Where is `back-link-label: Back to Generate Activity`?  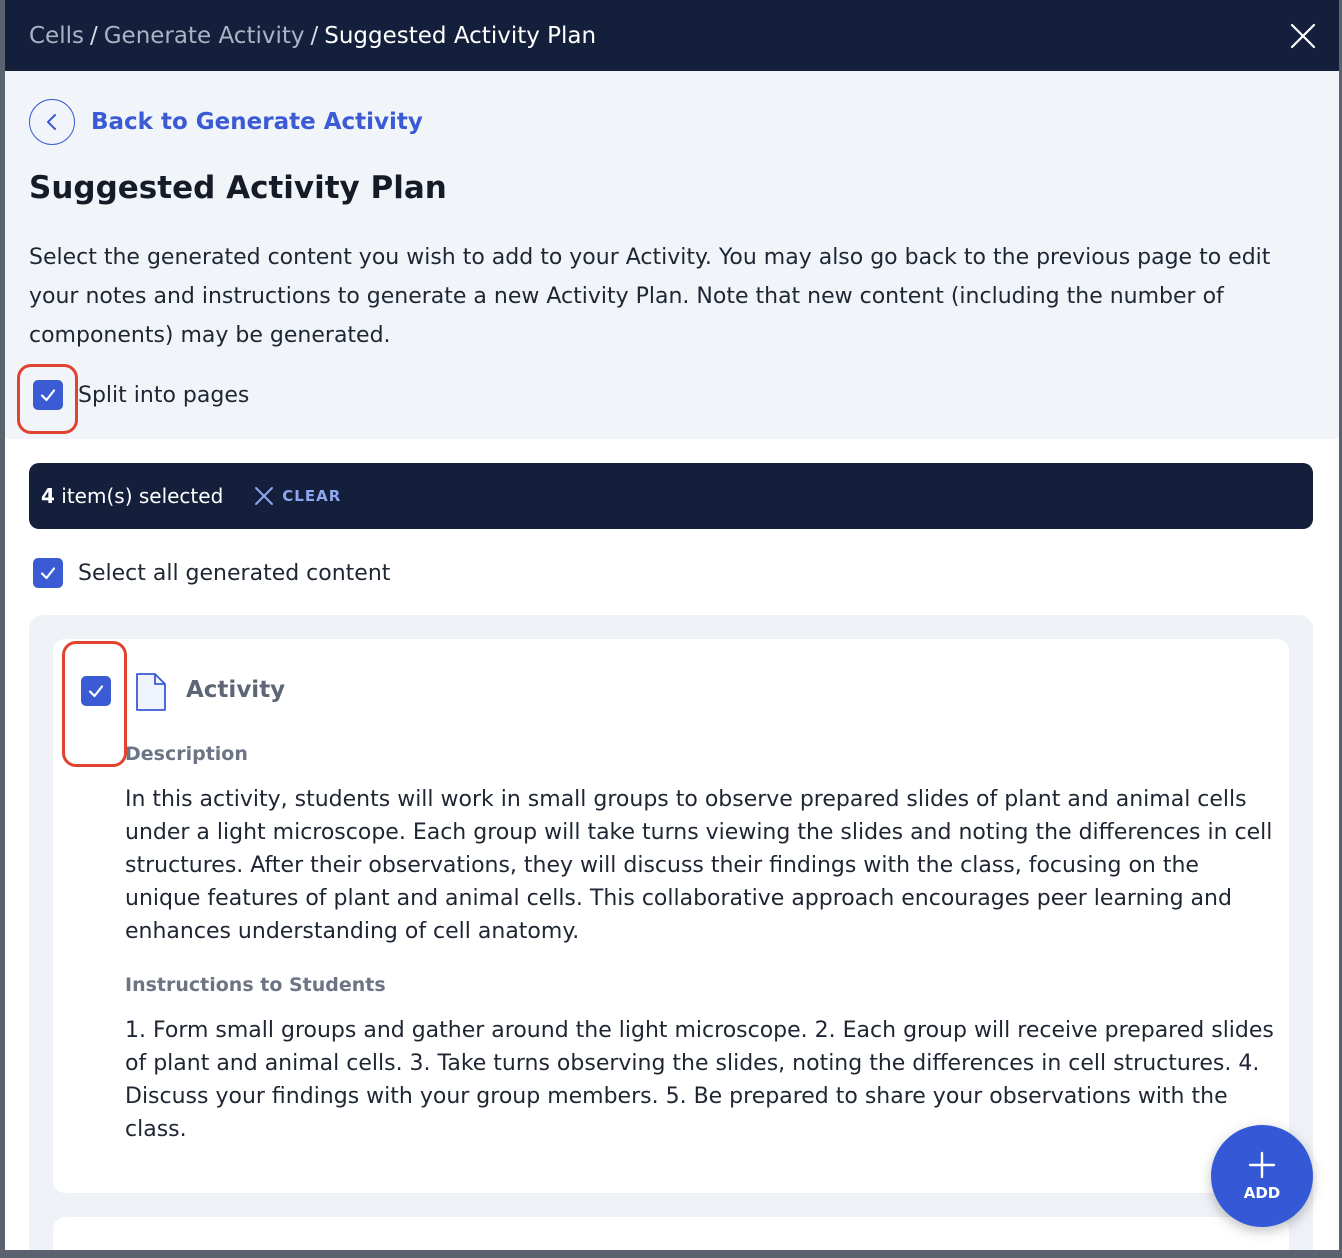 back-link-label: Back to Generate Activity is located at coordinates (257, 122).